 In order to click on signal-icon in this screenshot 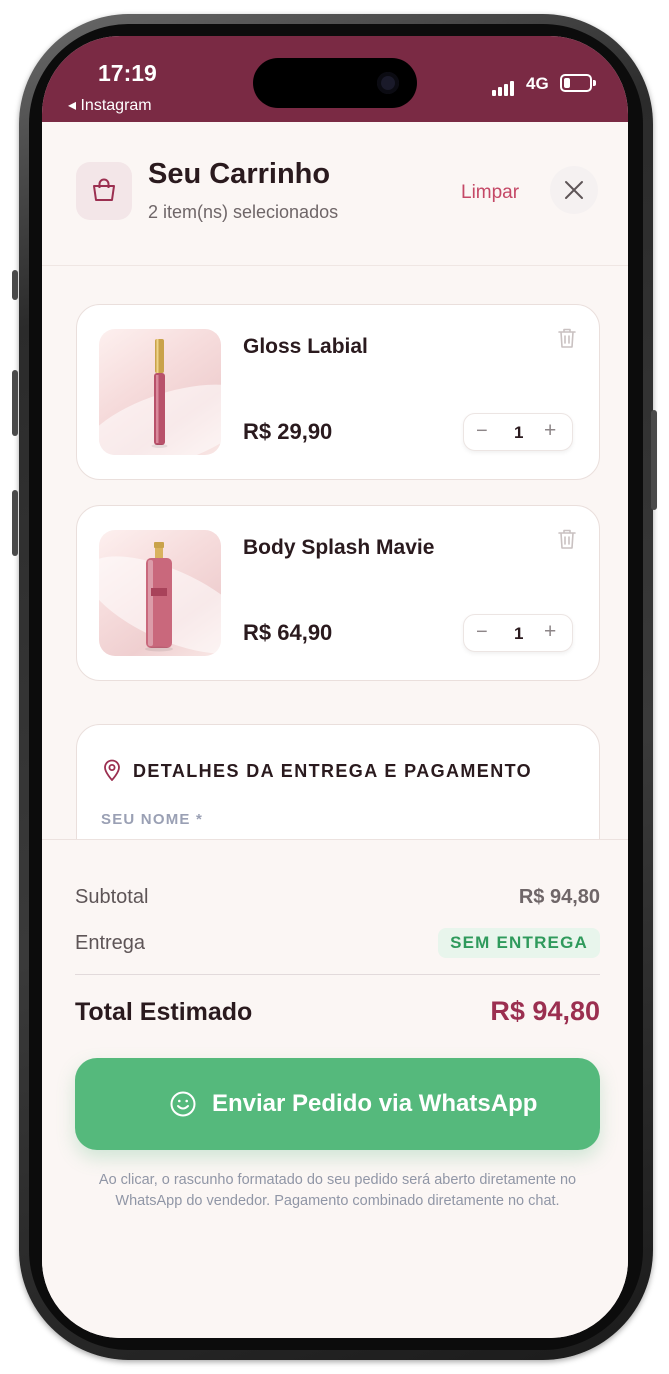, I will do `click(504, 87)`.